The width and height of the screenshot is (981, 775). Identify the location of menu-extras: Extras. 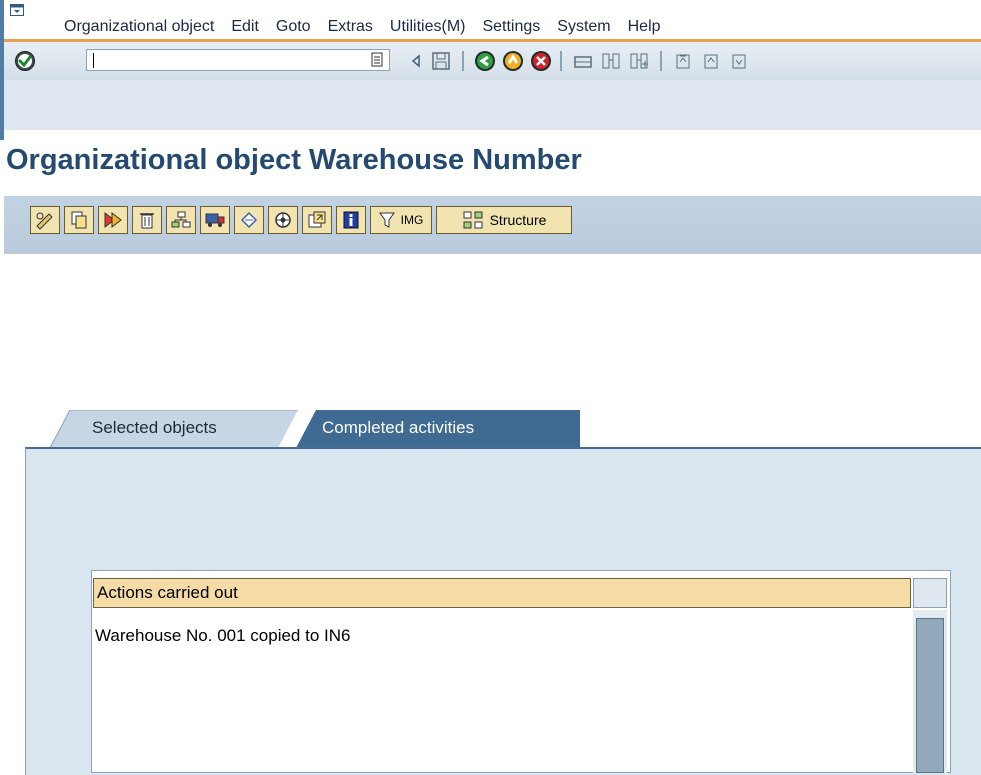
(353, 27).